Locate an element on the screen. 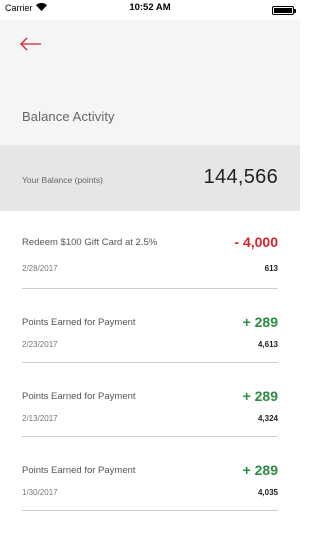 The width and height of the screenshot is (320, 533). balance-label: Your Balance (points) is located at coordinates (62, 180).